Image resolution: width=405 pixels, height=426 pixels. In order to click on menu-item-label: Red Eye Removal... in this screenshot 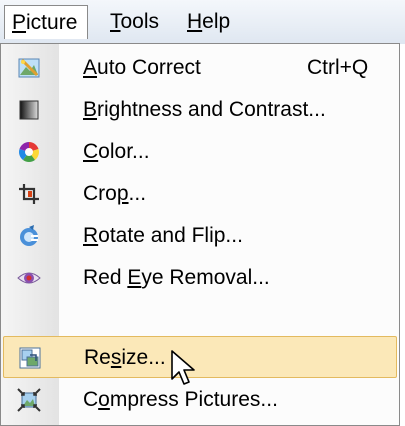, I will do `click(176, 277)`.